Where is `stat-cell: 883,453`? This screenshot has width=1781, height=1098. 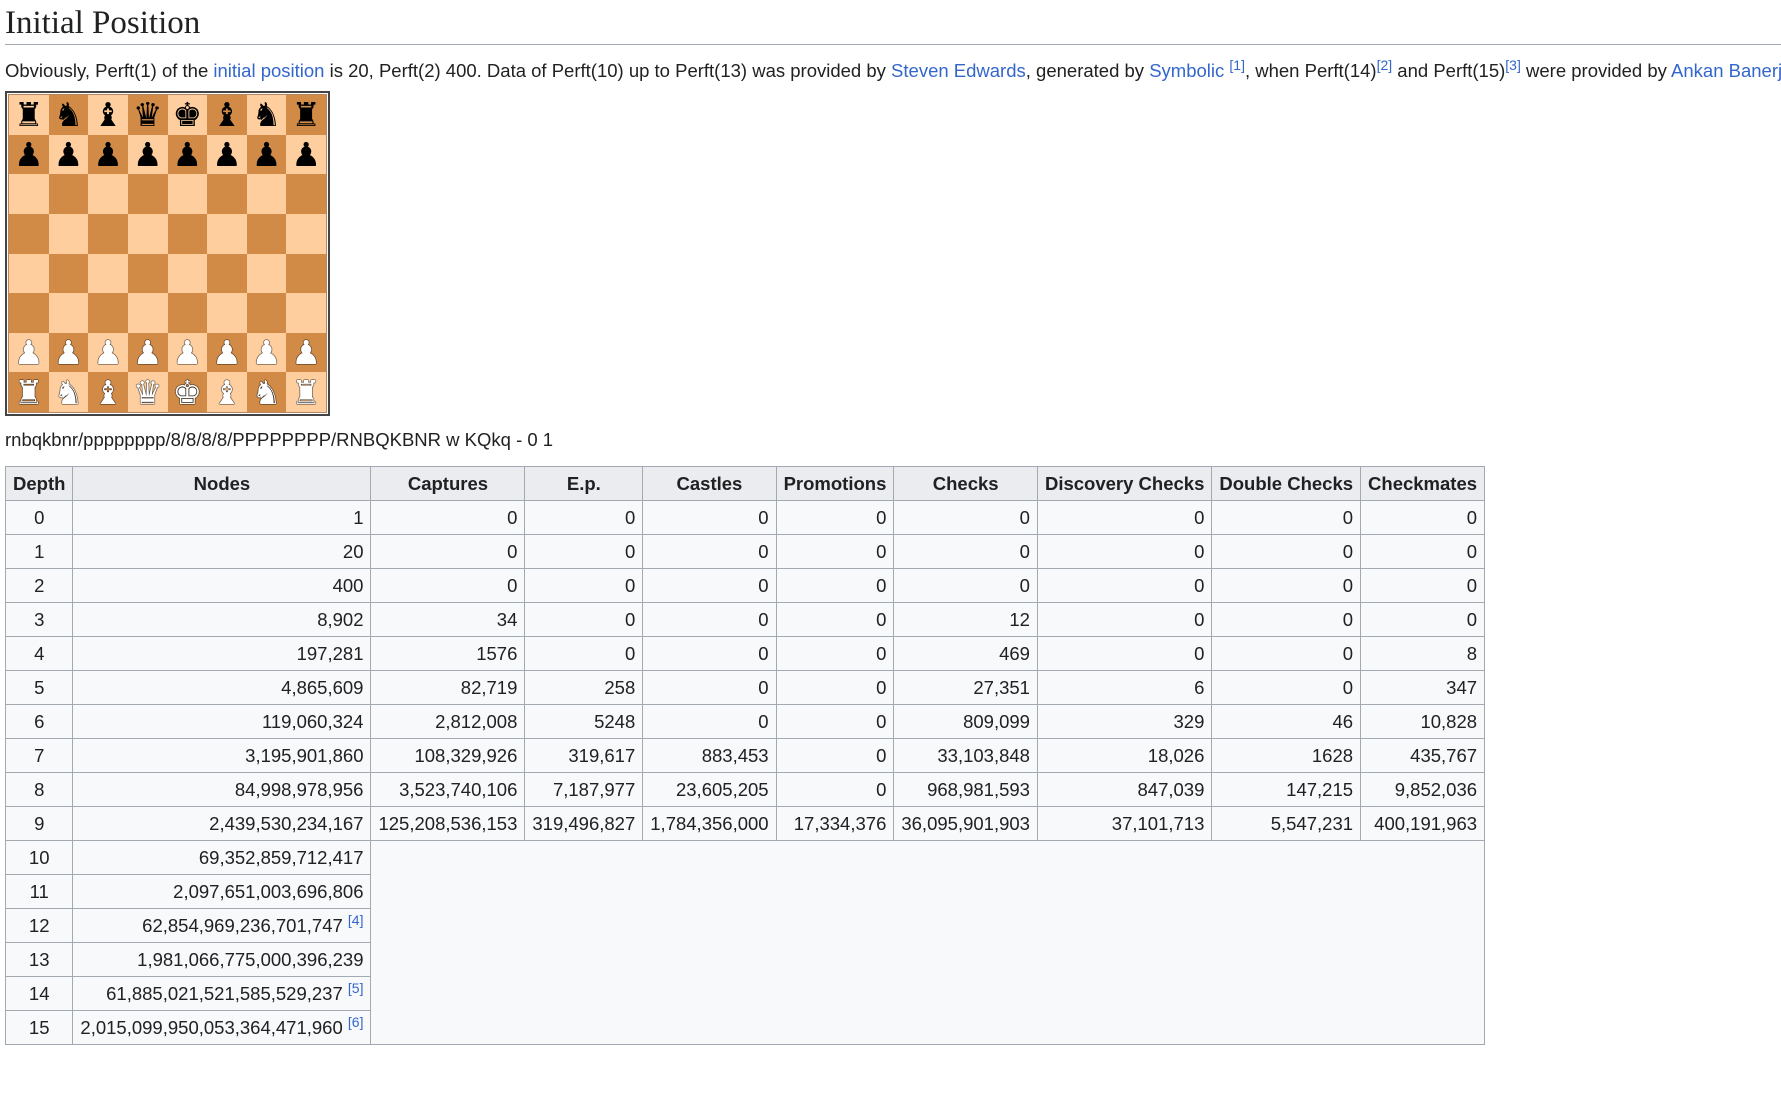 stat-cell: 883,453 is located at coordinates (709, 755).